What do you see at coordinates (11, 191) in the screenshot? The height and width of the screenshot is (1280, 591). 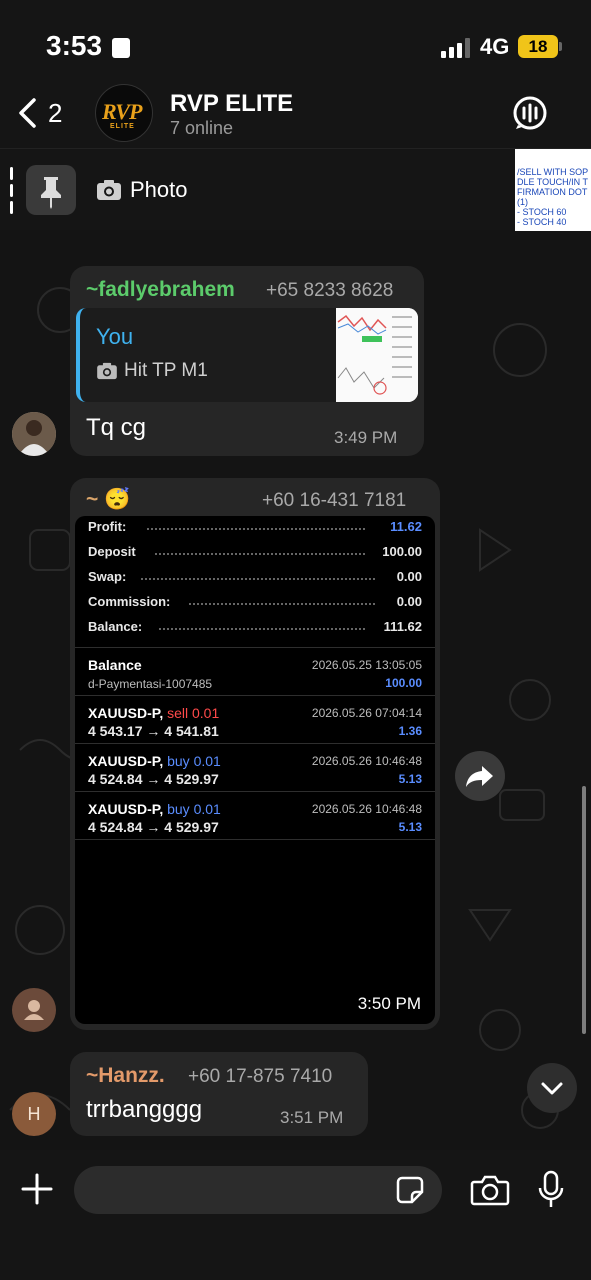 I see `pin-indicator` at bounding box center [11, 191].